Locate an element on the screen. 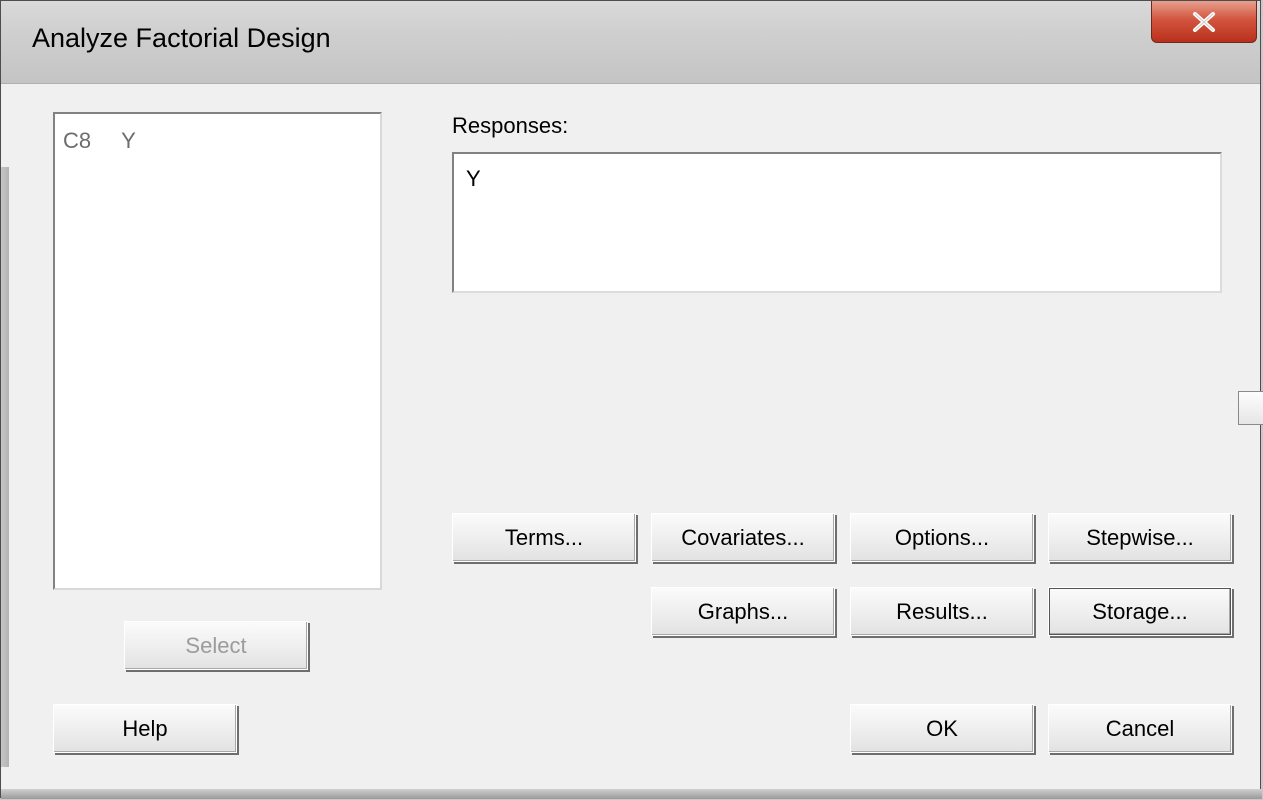 This screenshot has width=1263, height=800. close-button is located at coordinates (1204, 22).